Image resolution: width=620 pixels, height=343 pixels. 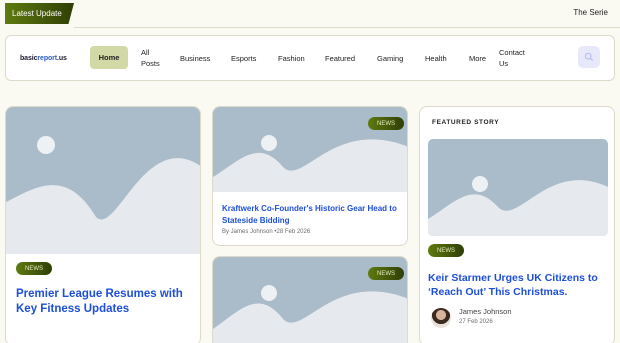 What do you see at coordinates (441, 318) in the screenshot?
I see `author-avatar` at bounding box center [441, 318].